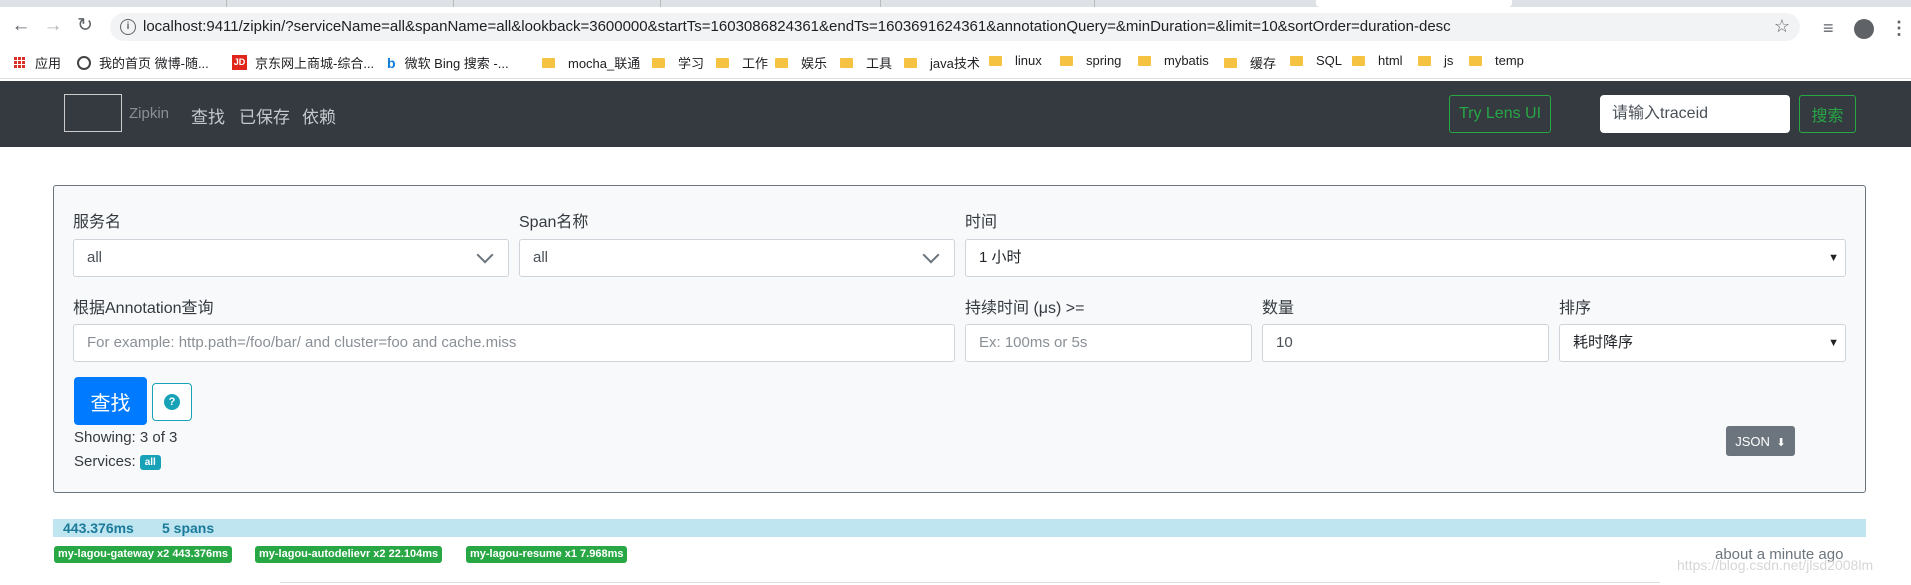  I want to click on span-select-value: all, so click(541, 257).